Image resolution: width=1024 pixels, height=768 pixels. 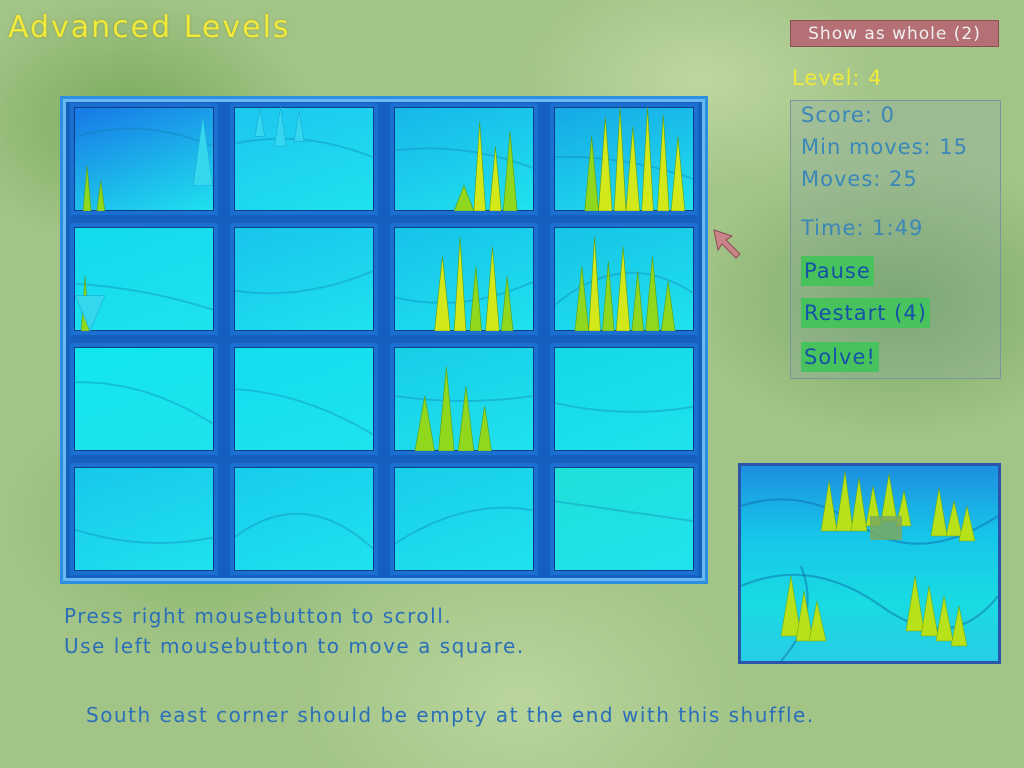 I want to click on min-moves-display: Min moves: 15, so click(x=885, y=147).